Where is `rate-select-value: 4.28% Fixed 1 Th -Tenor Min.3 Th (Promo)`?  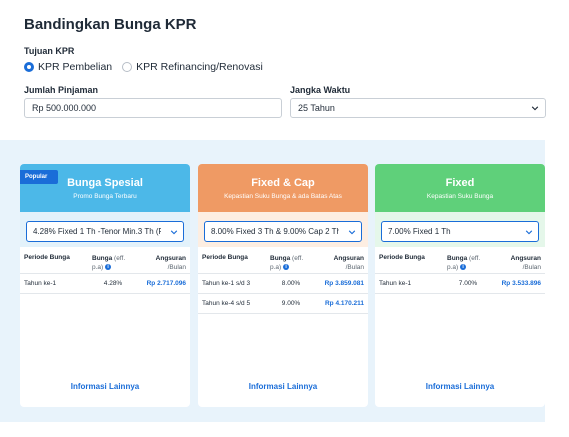 rate-select-value: 4.28% Fixed 1 Th -Tenor Min.3 Th (Promo) is located at coordinates (97, 231).